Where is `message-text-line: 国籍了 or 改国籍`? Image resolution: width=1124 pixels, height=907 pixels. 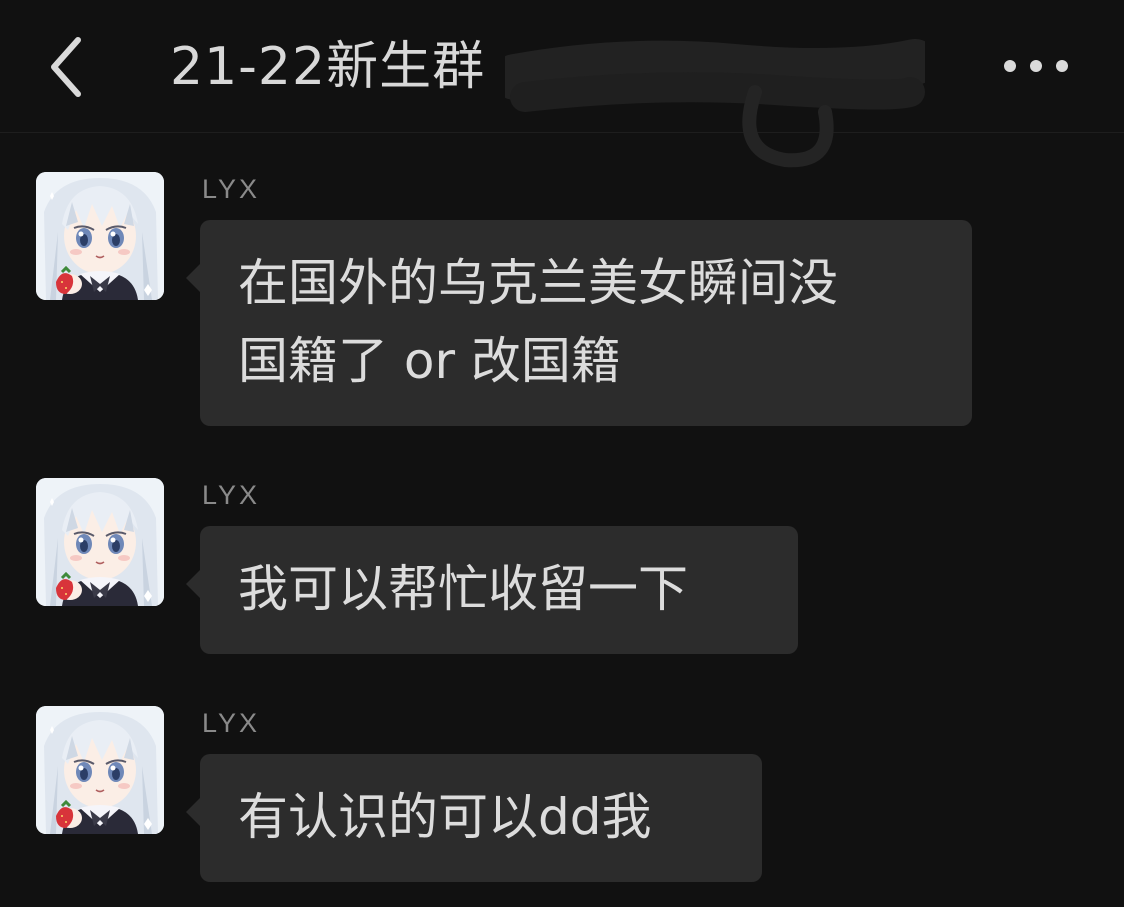
message-text-line: 国籍了 or 改国籍 is located at coordinates (429, 361).